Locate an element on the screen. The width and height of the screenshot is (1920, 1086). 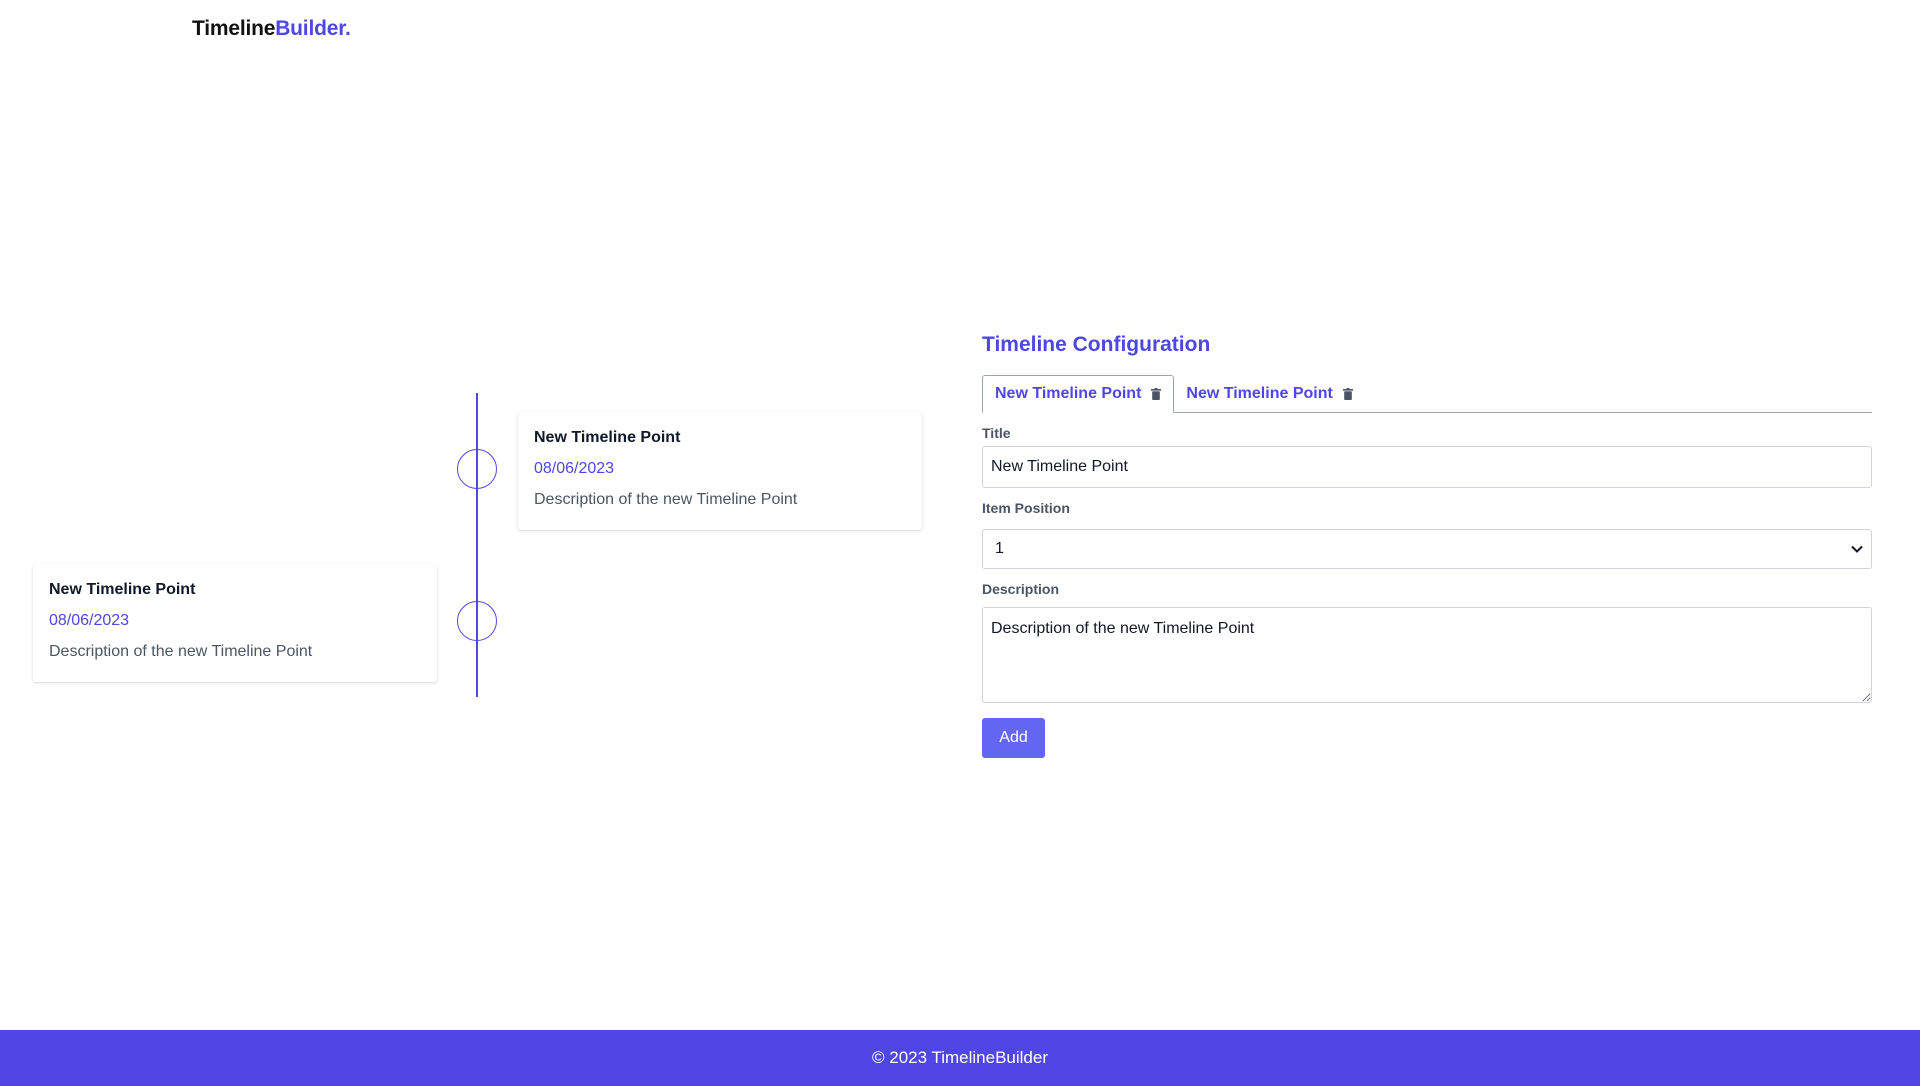
footer: © 2023 TimelineBuilder is located at coordinates (960, 1058).